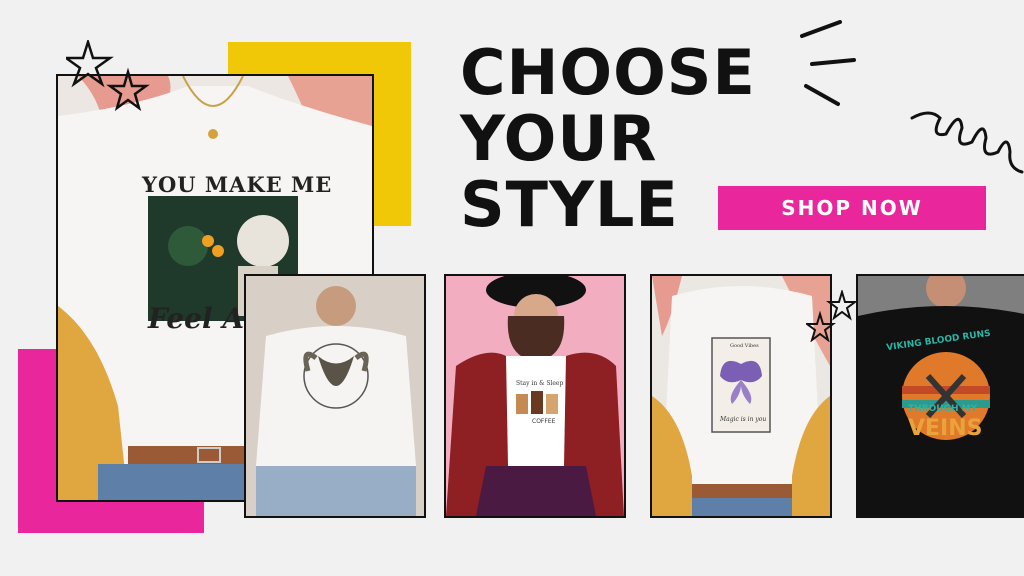  I want to click on burst-lines-icon, so click(828, 63).